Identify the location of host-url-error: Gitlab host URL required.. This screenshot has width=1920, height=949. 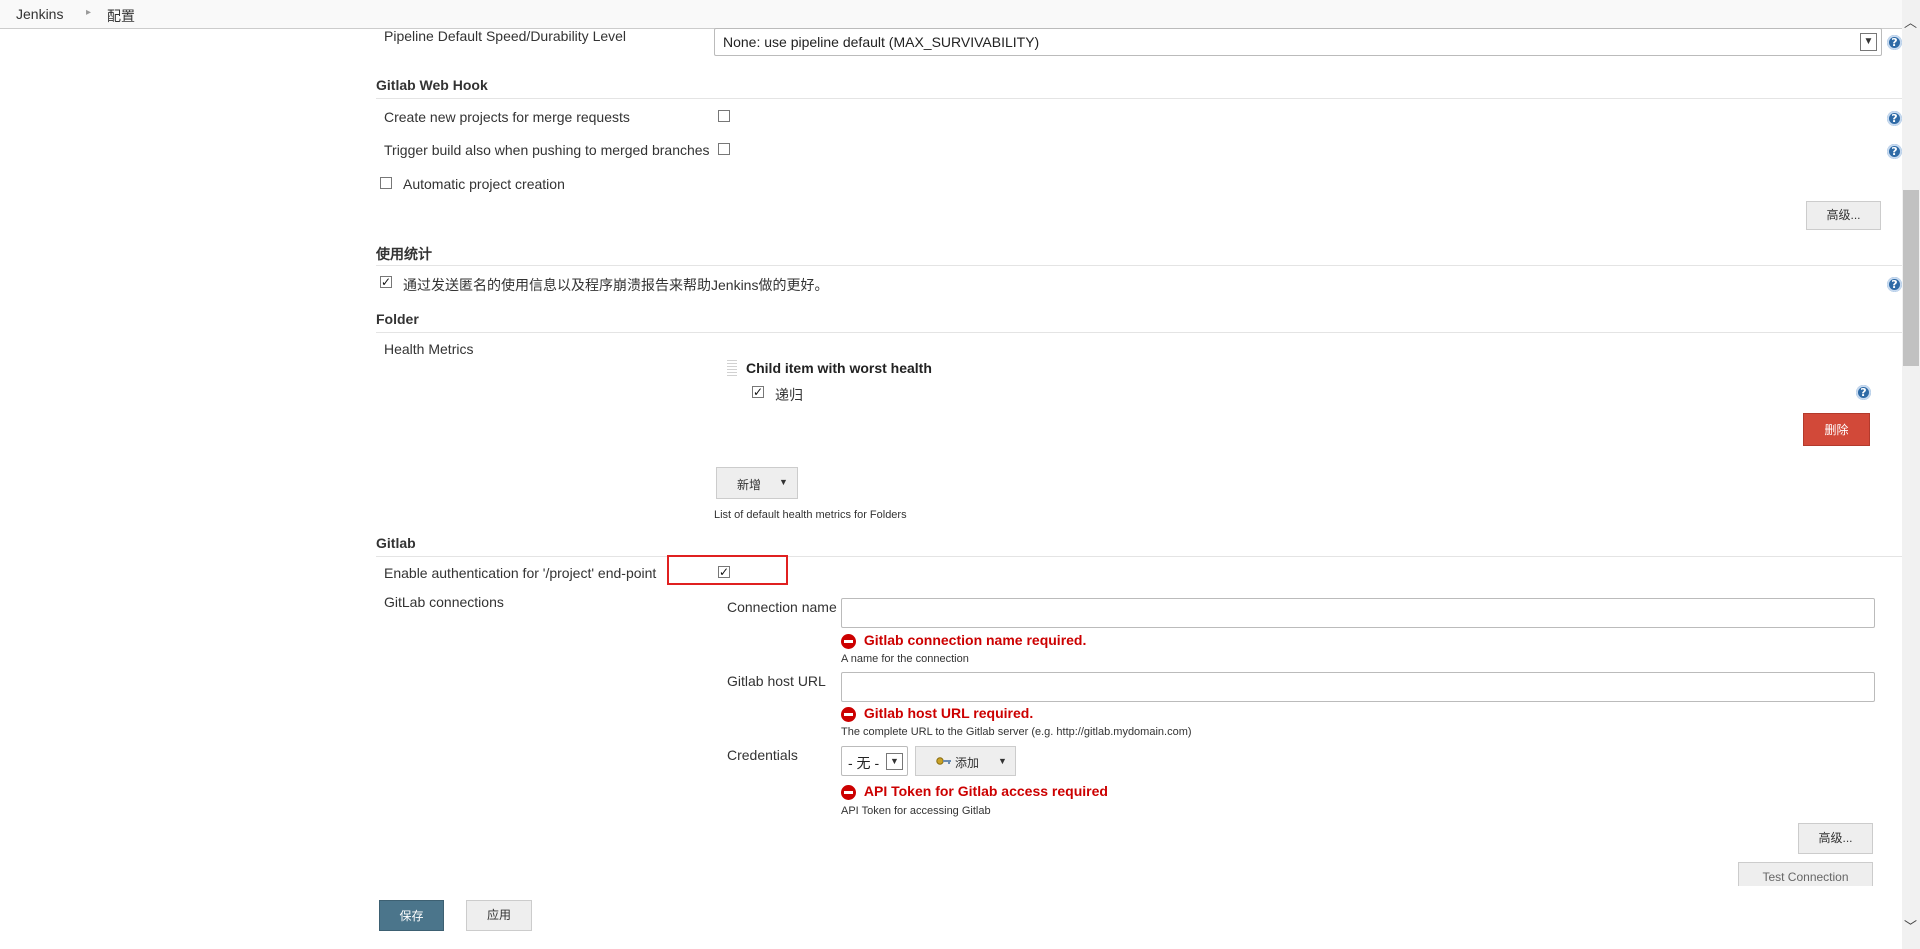
(937, 713).